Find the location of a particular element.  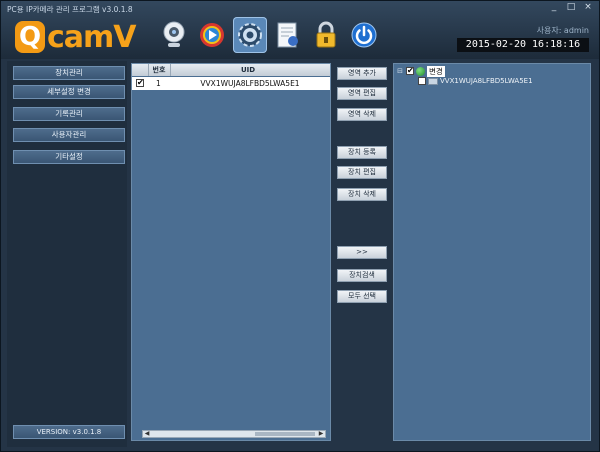

window-title: PC용 IP카메라 관리 프로그램 v3.0.1.8 is located at coordinates (70, 9).